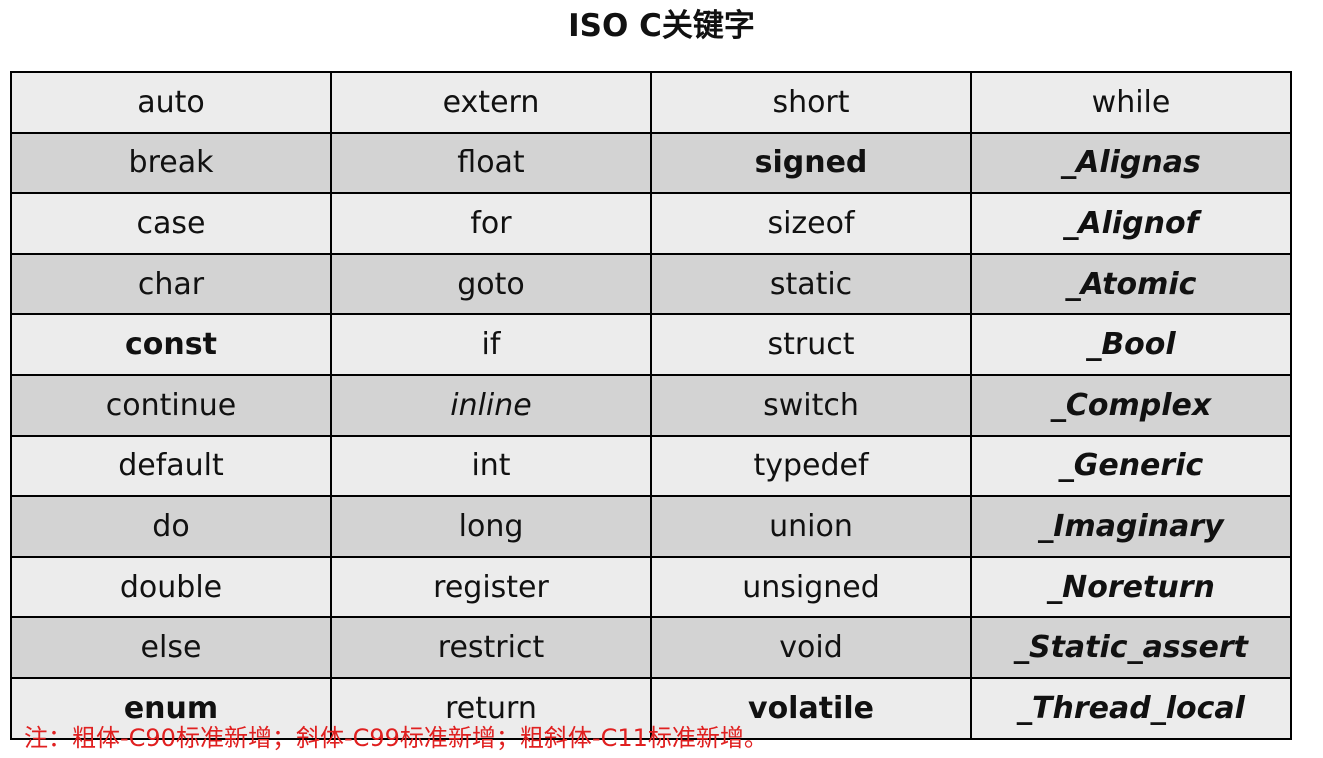 The width and height of the screenshot is (1323, 758). What do you see at coordinates (171, 405) in the screenshot?
I see `keyword-cell: continue` at bounding box center [171, 405].